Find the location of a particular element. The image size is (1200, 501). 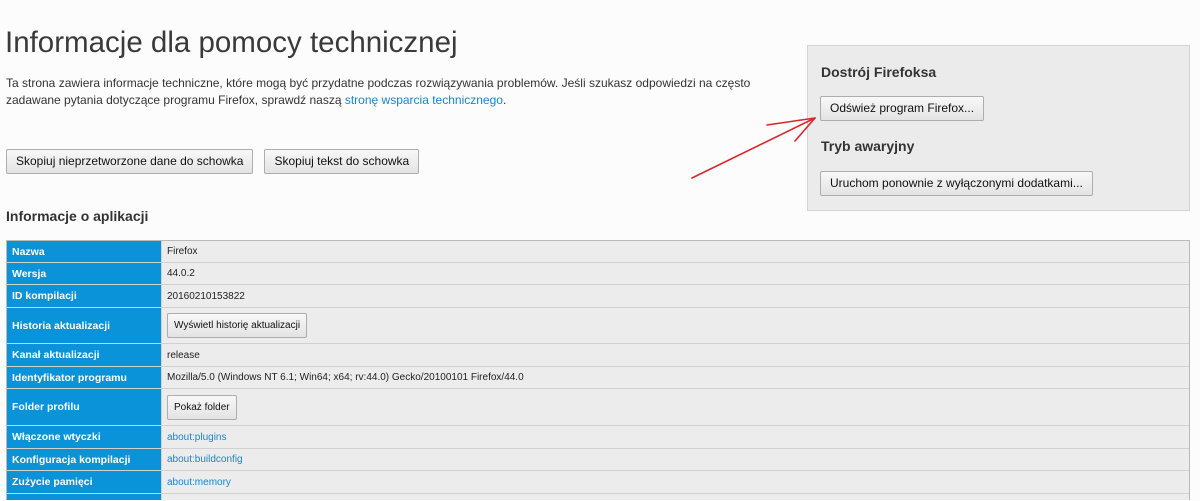

row-value is located at coordinates (675, 497).